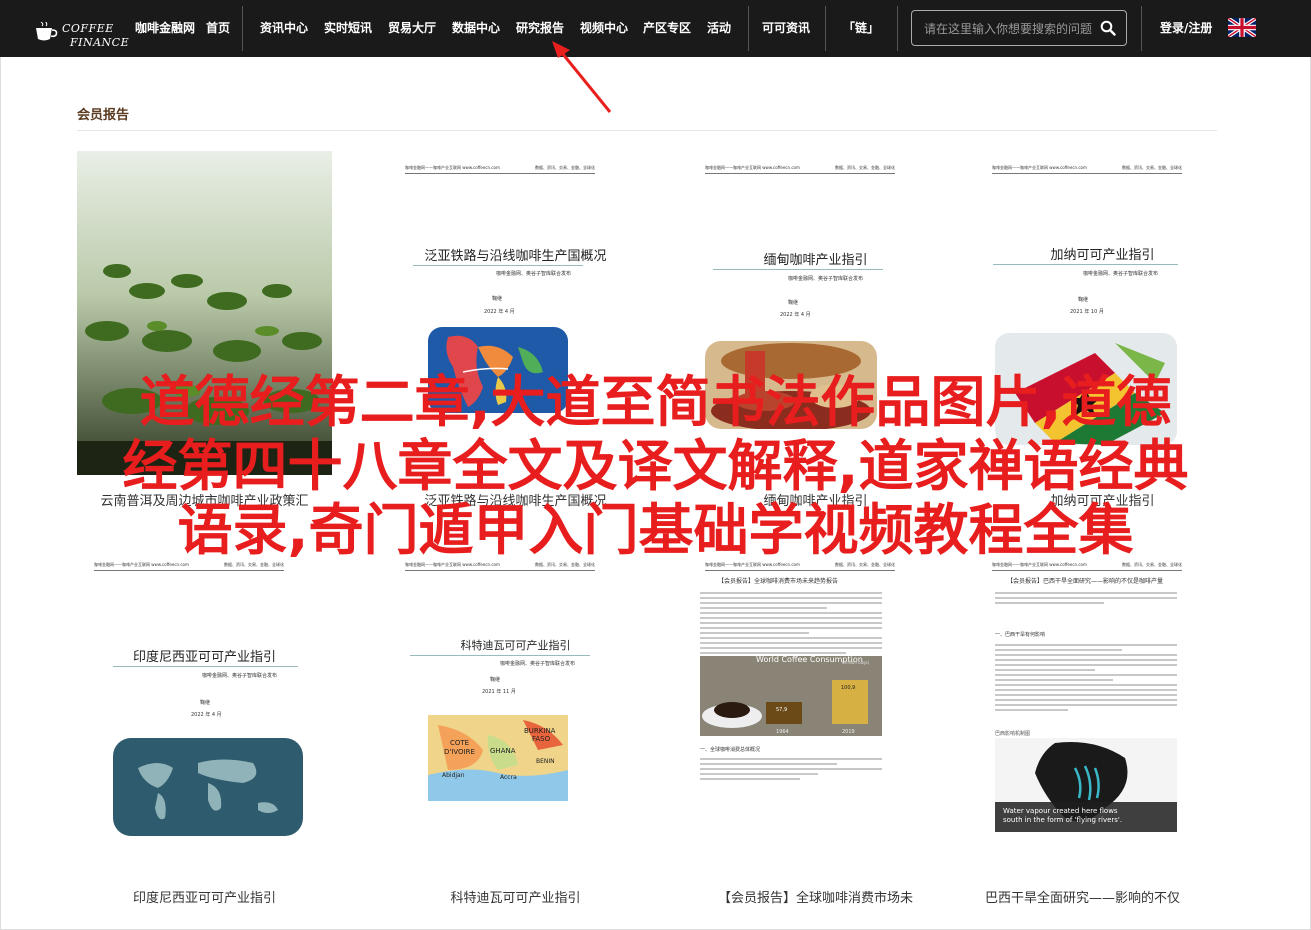 This screenshot has height=930, width=1311. I want to click on map-label-benin: BENIN, so click(545, 761).